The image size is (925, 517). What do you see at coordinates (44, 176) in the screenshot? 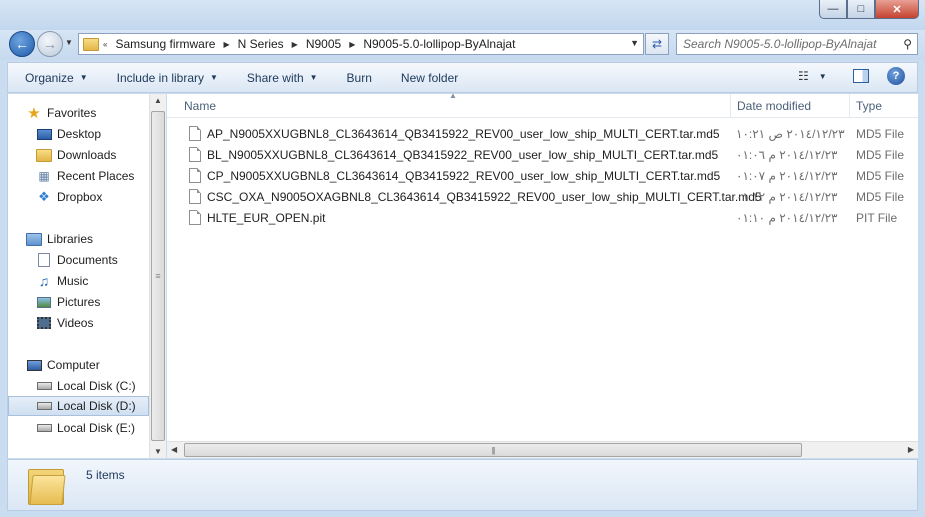
I see `recent-places-icon: ▦` at bounding box center [44, 176].